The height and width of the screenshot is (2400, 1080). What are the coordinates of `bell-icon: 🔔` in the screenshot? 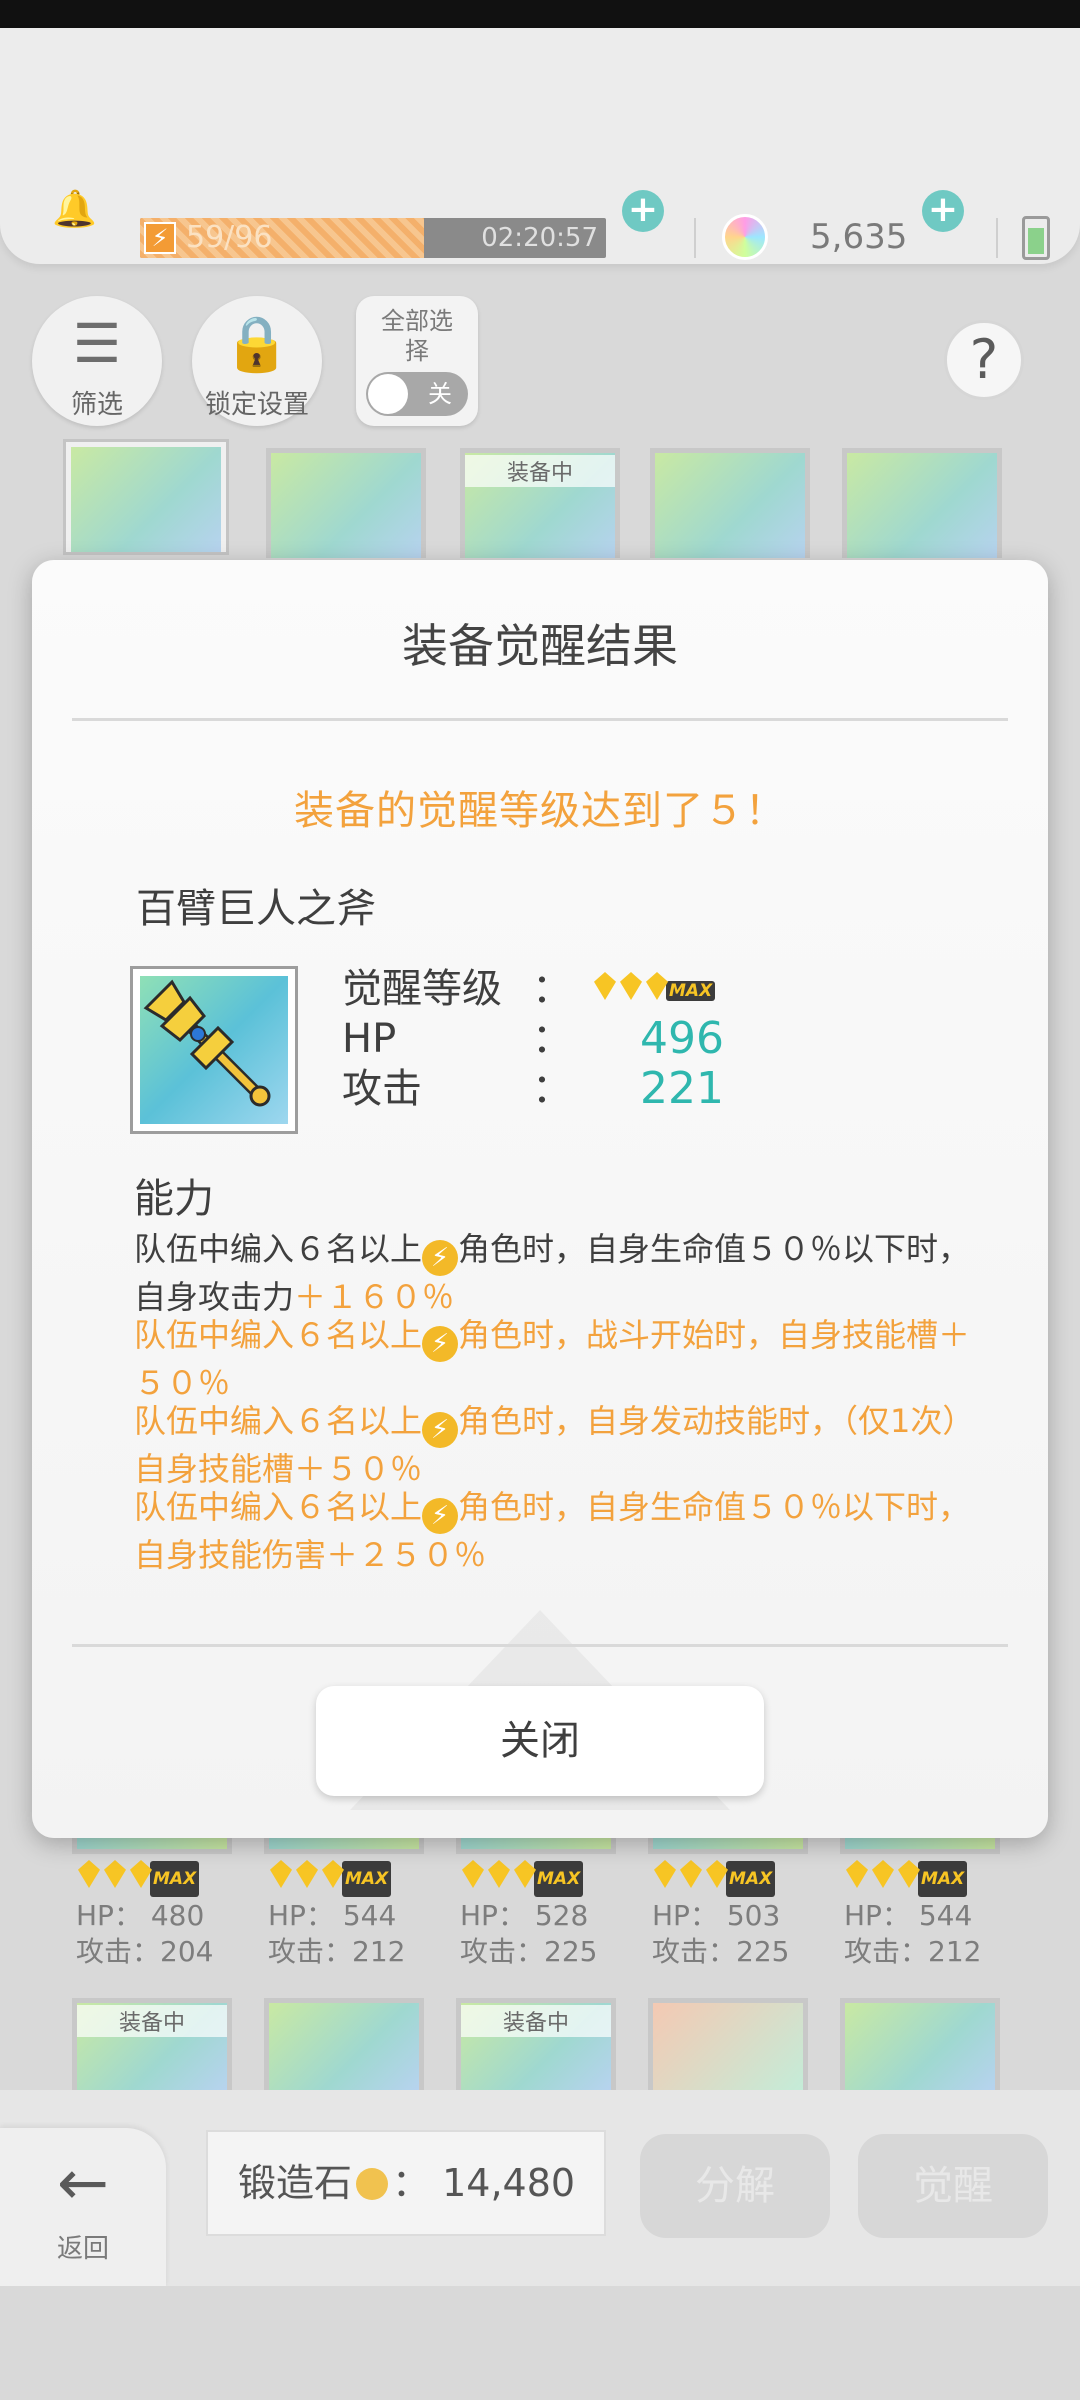 It's located at (74, 210).